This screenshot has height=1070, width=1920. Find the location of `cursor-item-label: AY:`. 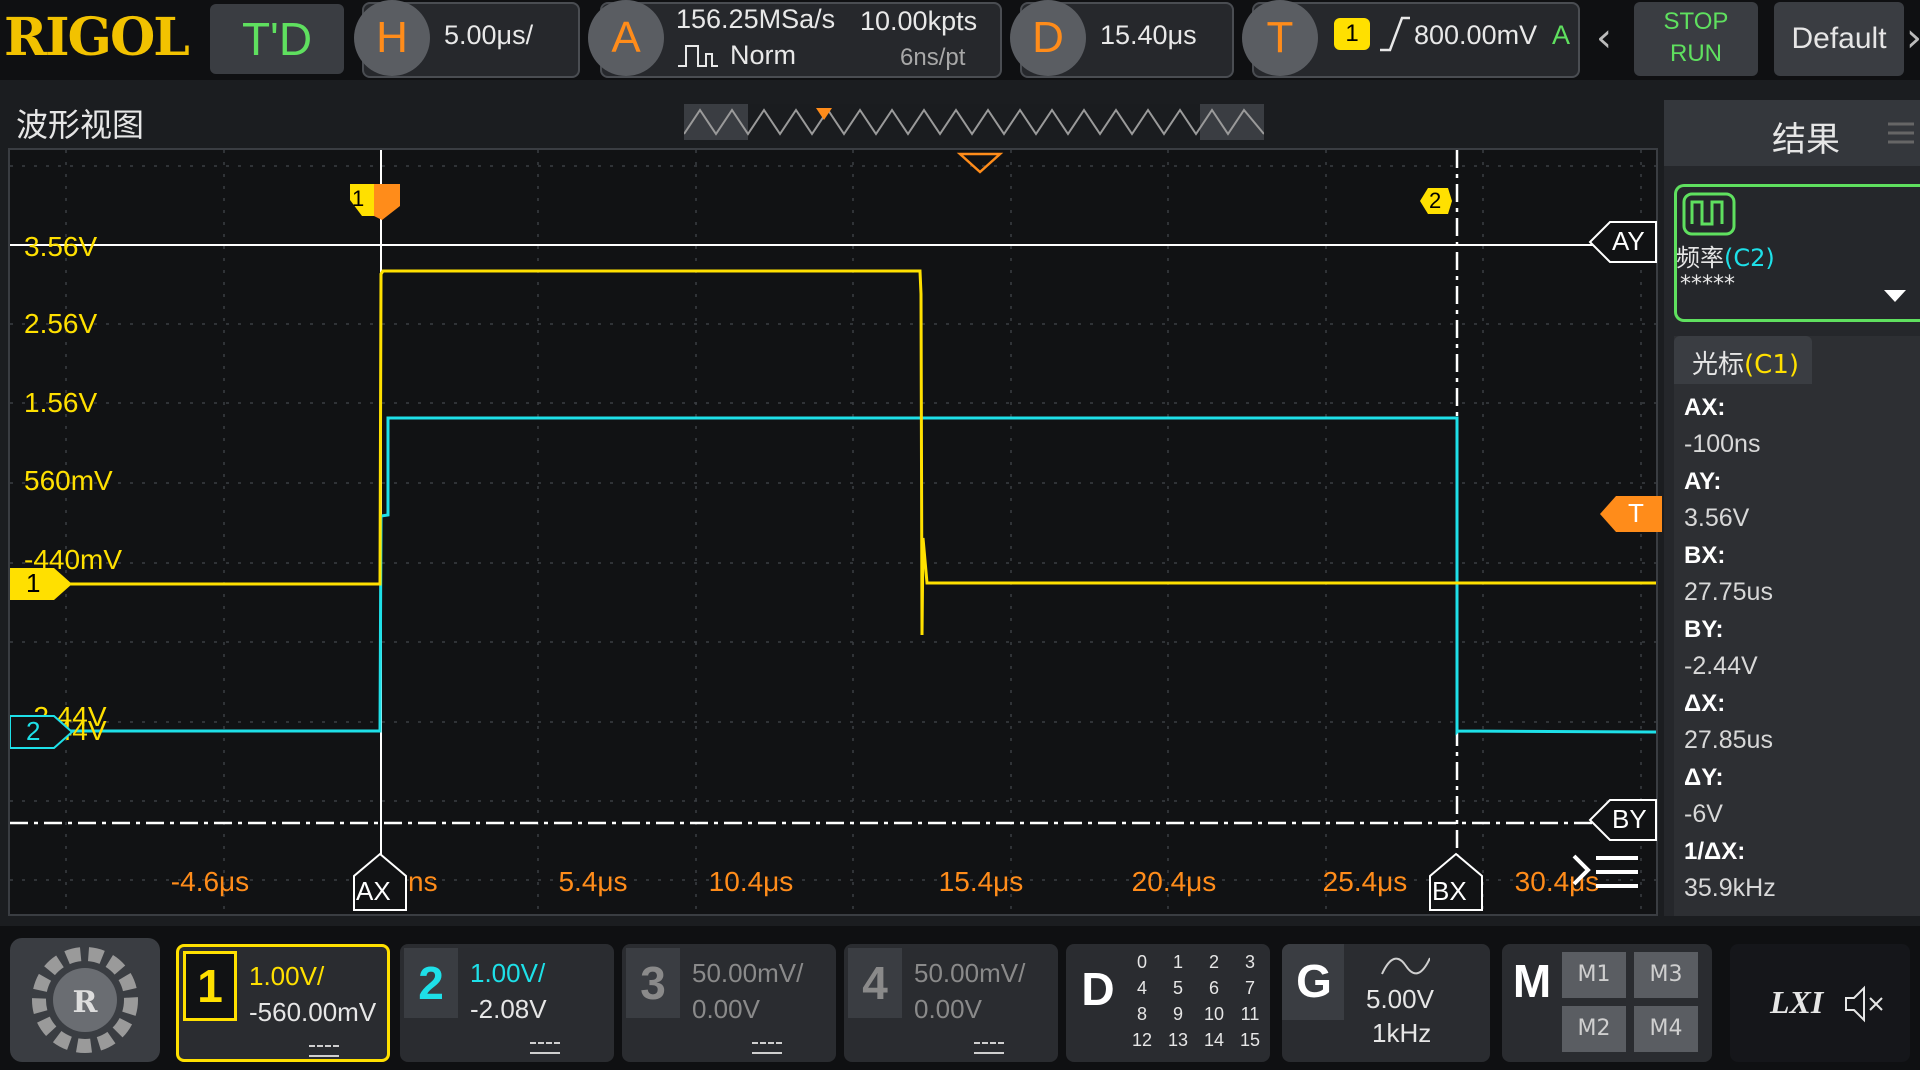

cursor-item-label: AY: is located at coordinates (1703, 481).